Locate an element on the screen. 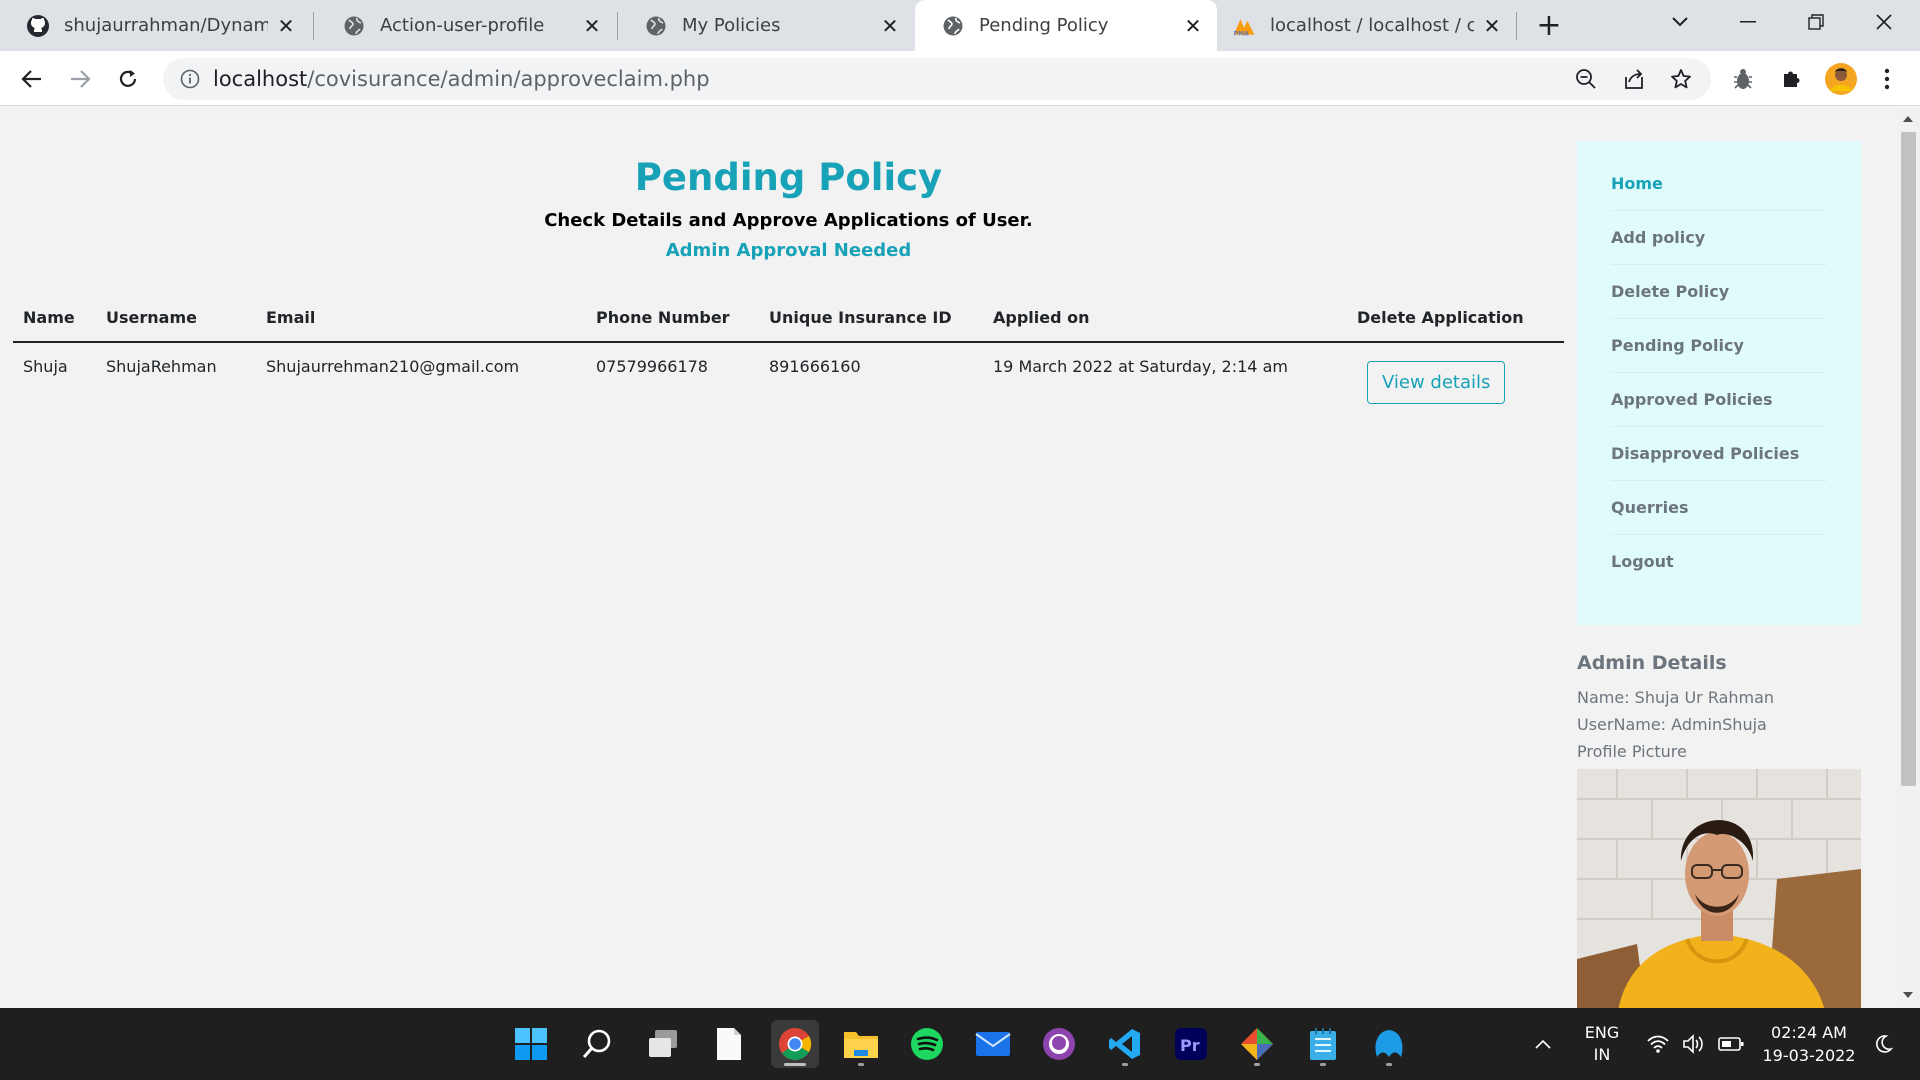 Image resolution: width=1920 pixels, height=1080 pixels. page-scrollbar is located at coordinates (1908, 557).